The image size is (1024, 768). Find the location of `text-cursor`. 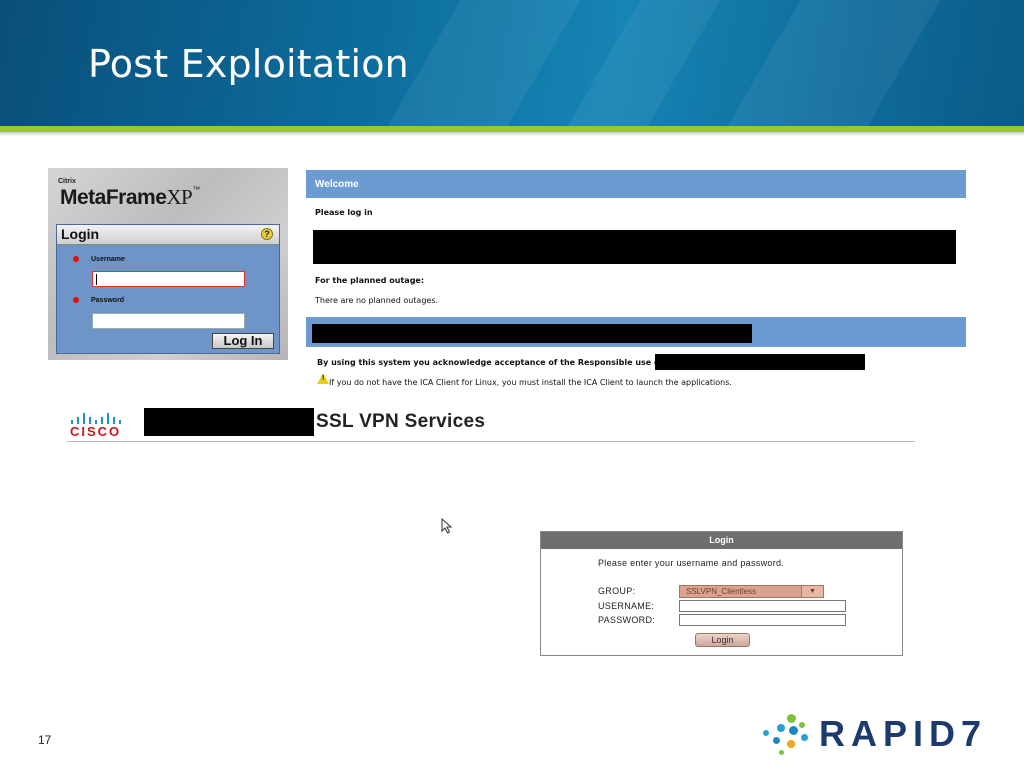

text-cursor is located at coordinates (96, 279).